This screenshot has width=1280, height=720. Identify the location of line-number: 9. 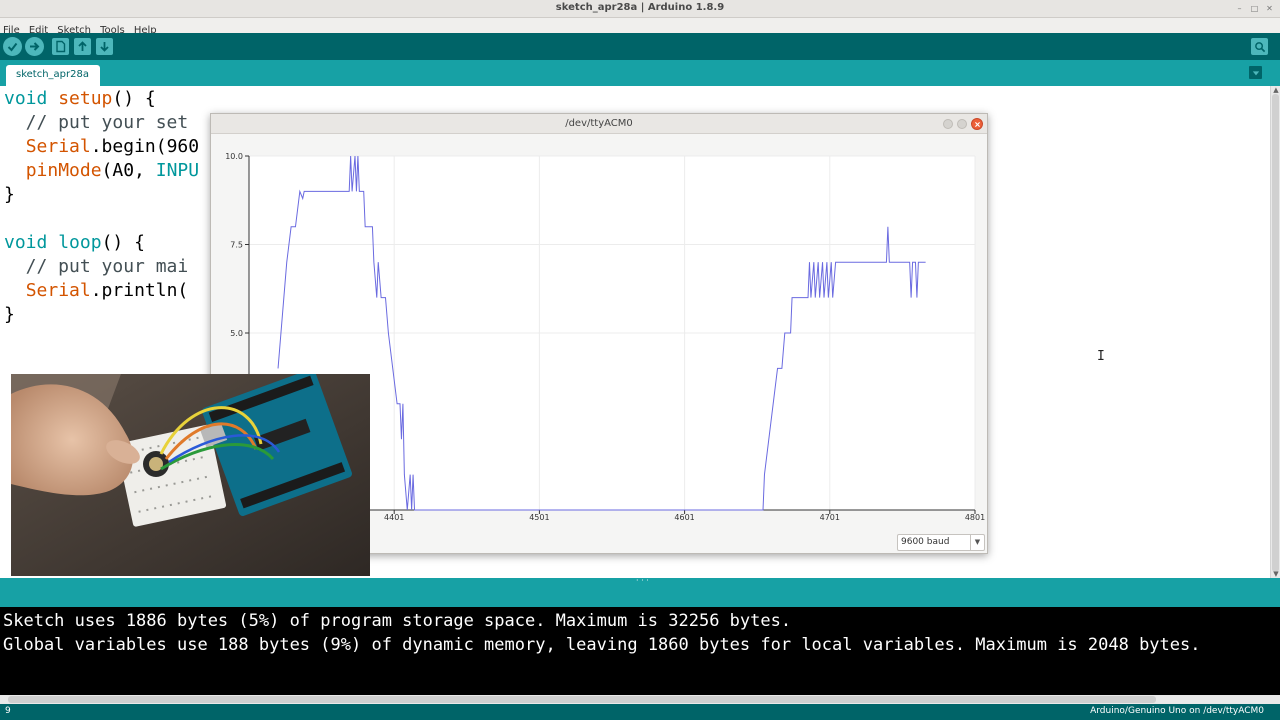
(8, 711).